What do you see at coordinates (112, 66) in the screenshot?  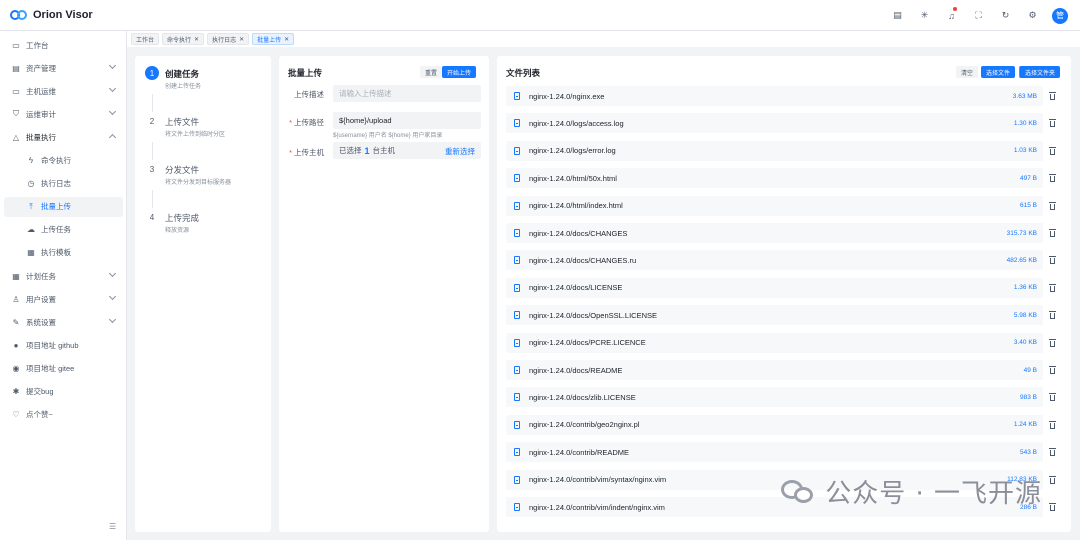 I see `chevron-down-icon` at bounding box center [112, 66].